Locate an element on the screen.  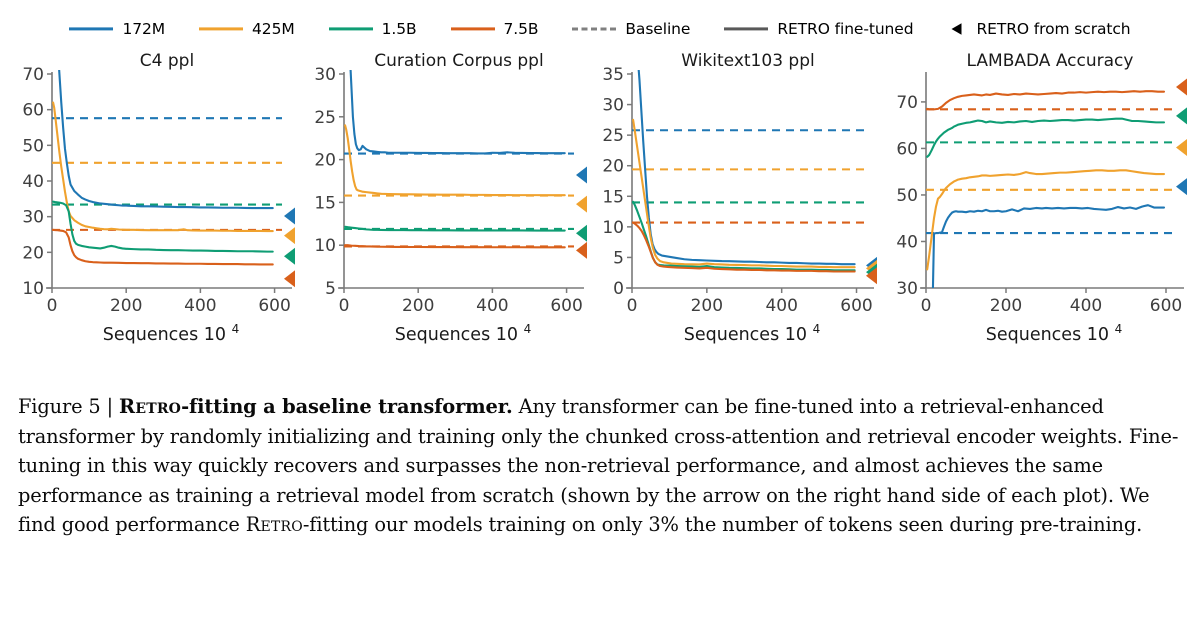
y-tick-label: 60 is located at coordinates (33, 111).